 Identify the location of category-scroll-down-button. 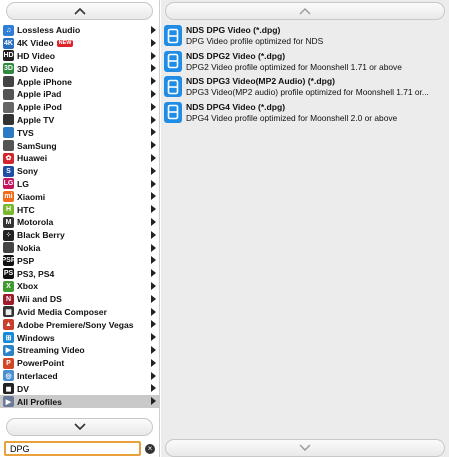
(79, 427).